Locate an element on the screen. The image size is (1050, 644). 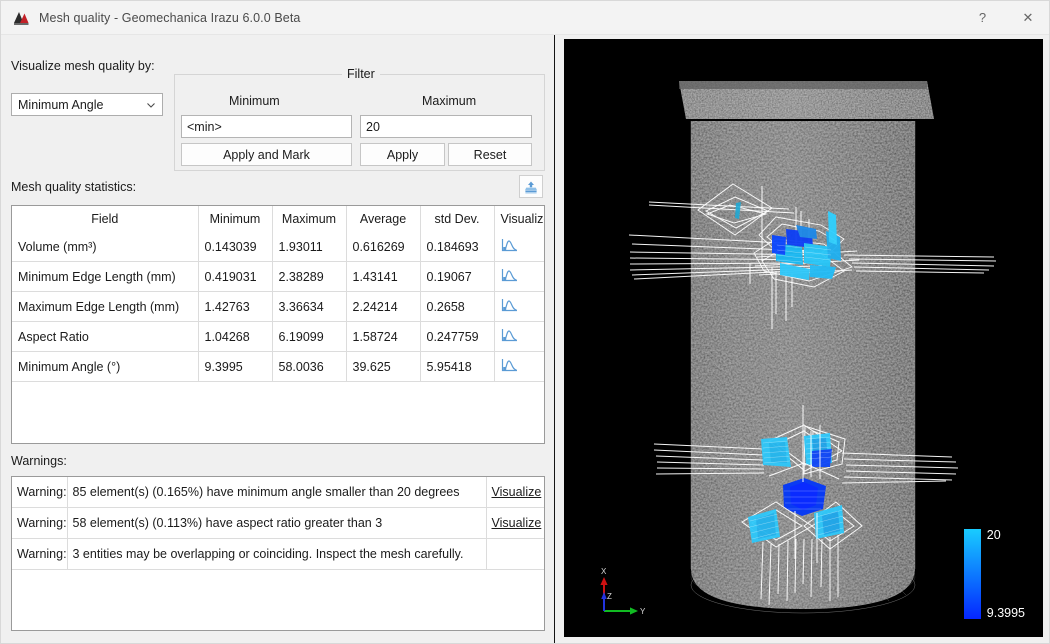
axis-y-label: Y is located at coordinates (643, 611).